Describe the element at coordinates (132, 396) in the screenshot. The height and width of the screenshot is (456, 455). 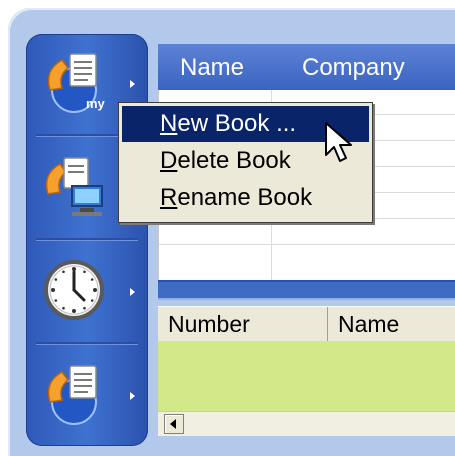
I see `phonebook-arrow-icon` at that location.